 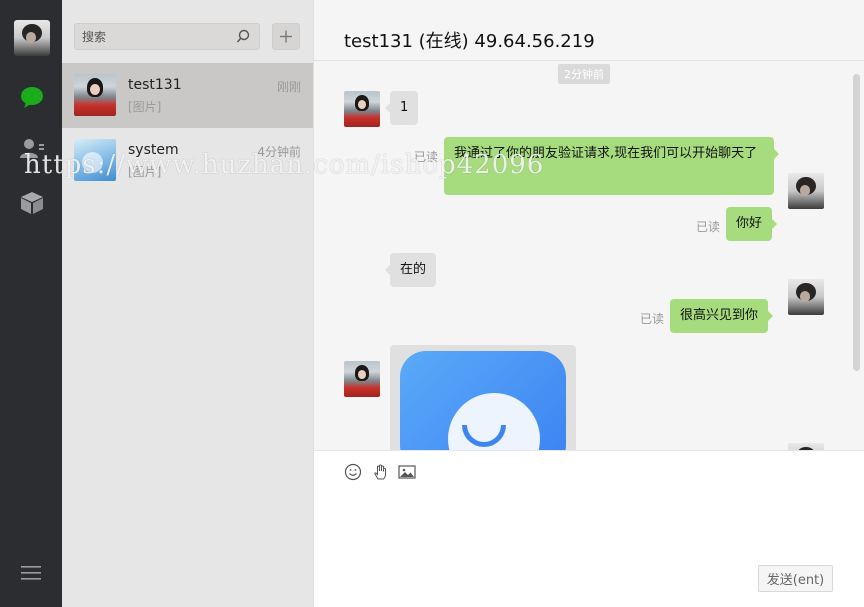 I want to click on message-bubble: 我通过了你的朋友验证请求,现在我们可以开始聊天了, so click(x=611, y=166).